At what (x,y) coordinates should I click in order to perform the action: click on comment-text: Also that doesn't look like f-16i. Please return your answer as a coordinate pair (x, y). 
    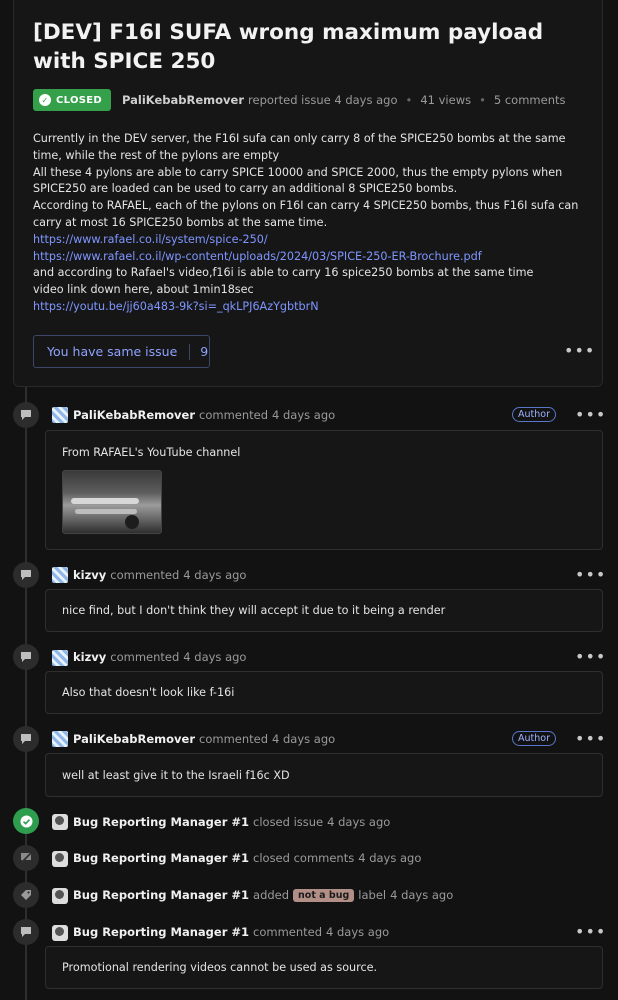
    Looking at the image, I should click on (148, 692).